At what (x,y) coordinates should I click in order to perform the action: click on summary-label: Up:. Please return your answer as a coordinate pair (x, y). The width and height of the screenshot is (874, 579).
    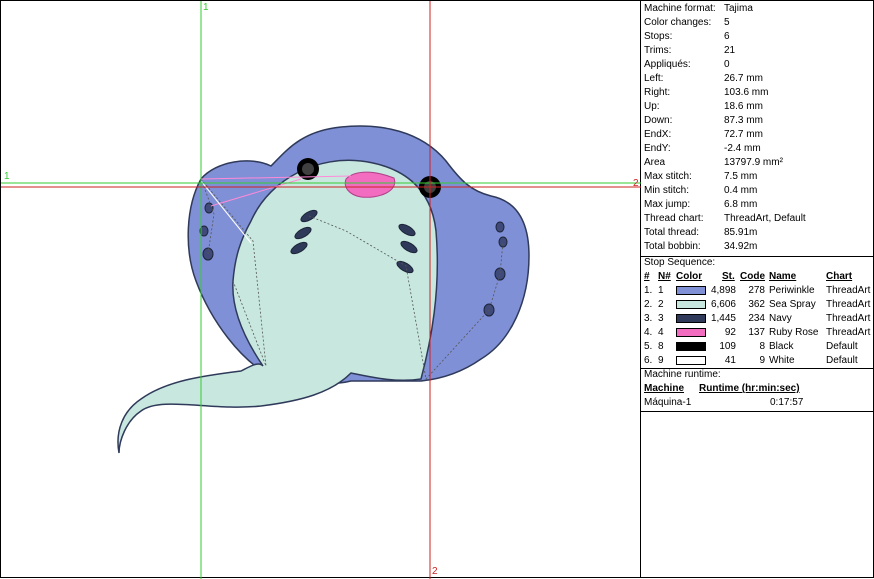
    Looking at the image, I should click on (652, 106).